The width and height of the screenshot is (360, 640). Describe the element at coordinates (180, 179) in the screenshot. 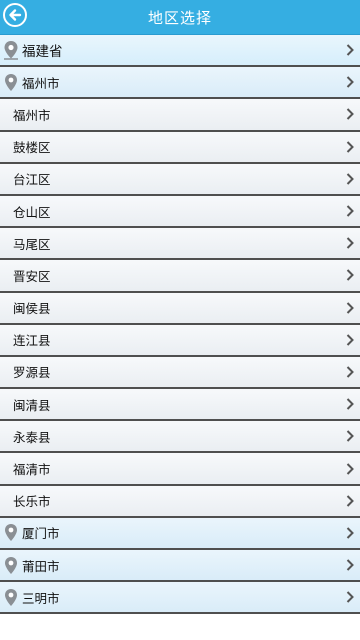

I see `district-row: 台江区` at that location.